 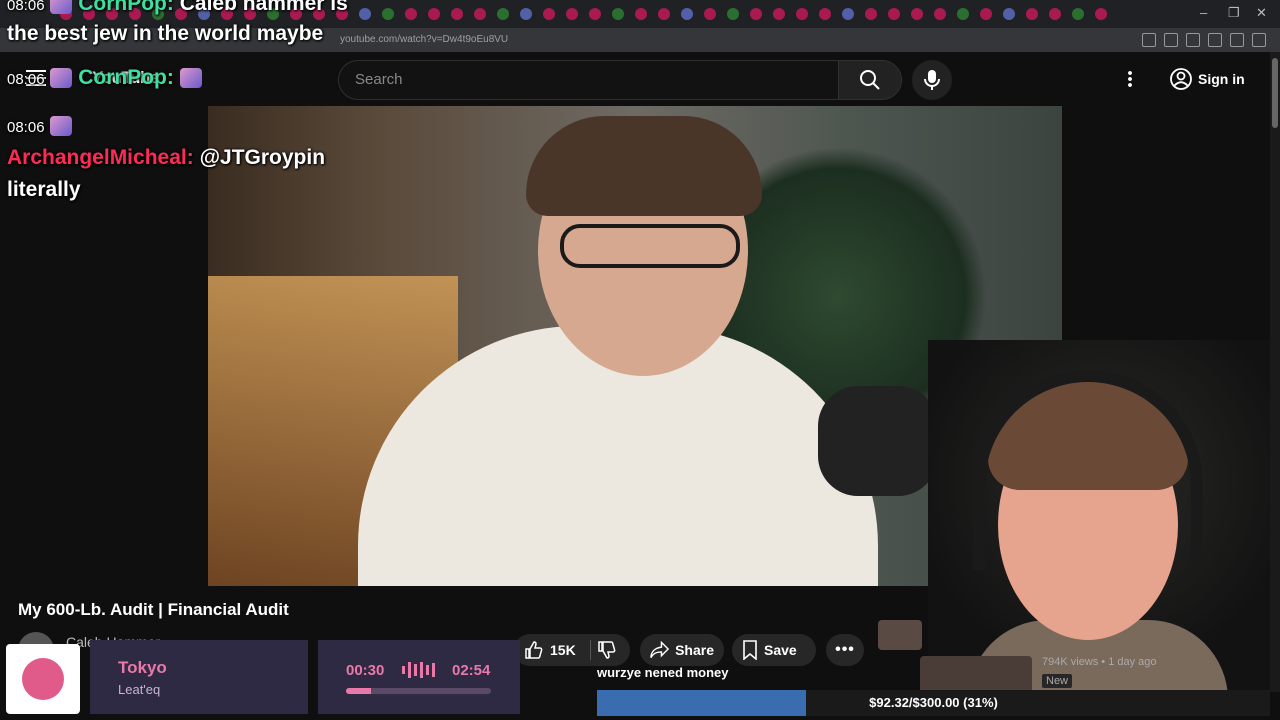 I want to click on save-button: Save, so click(x=774, y=650).